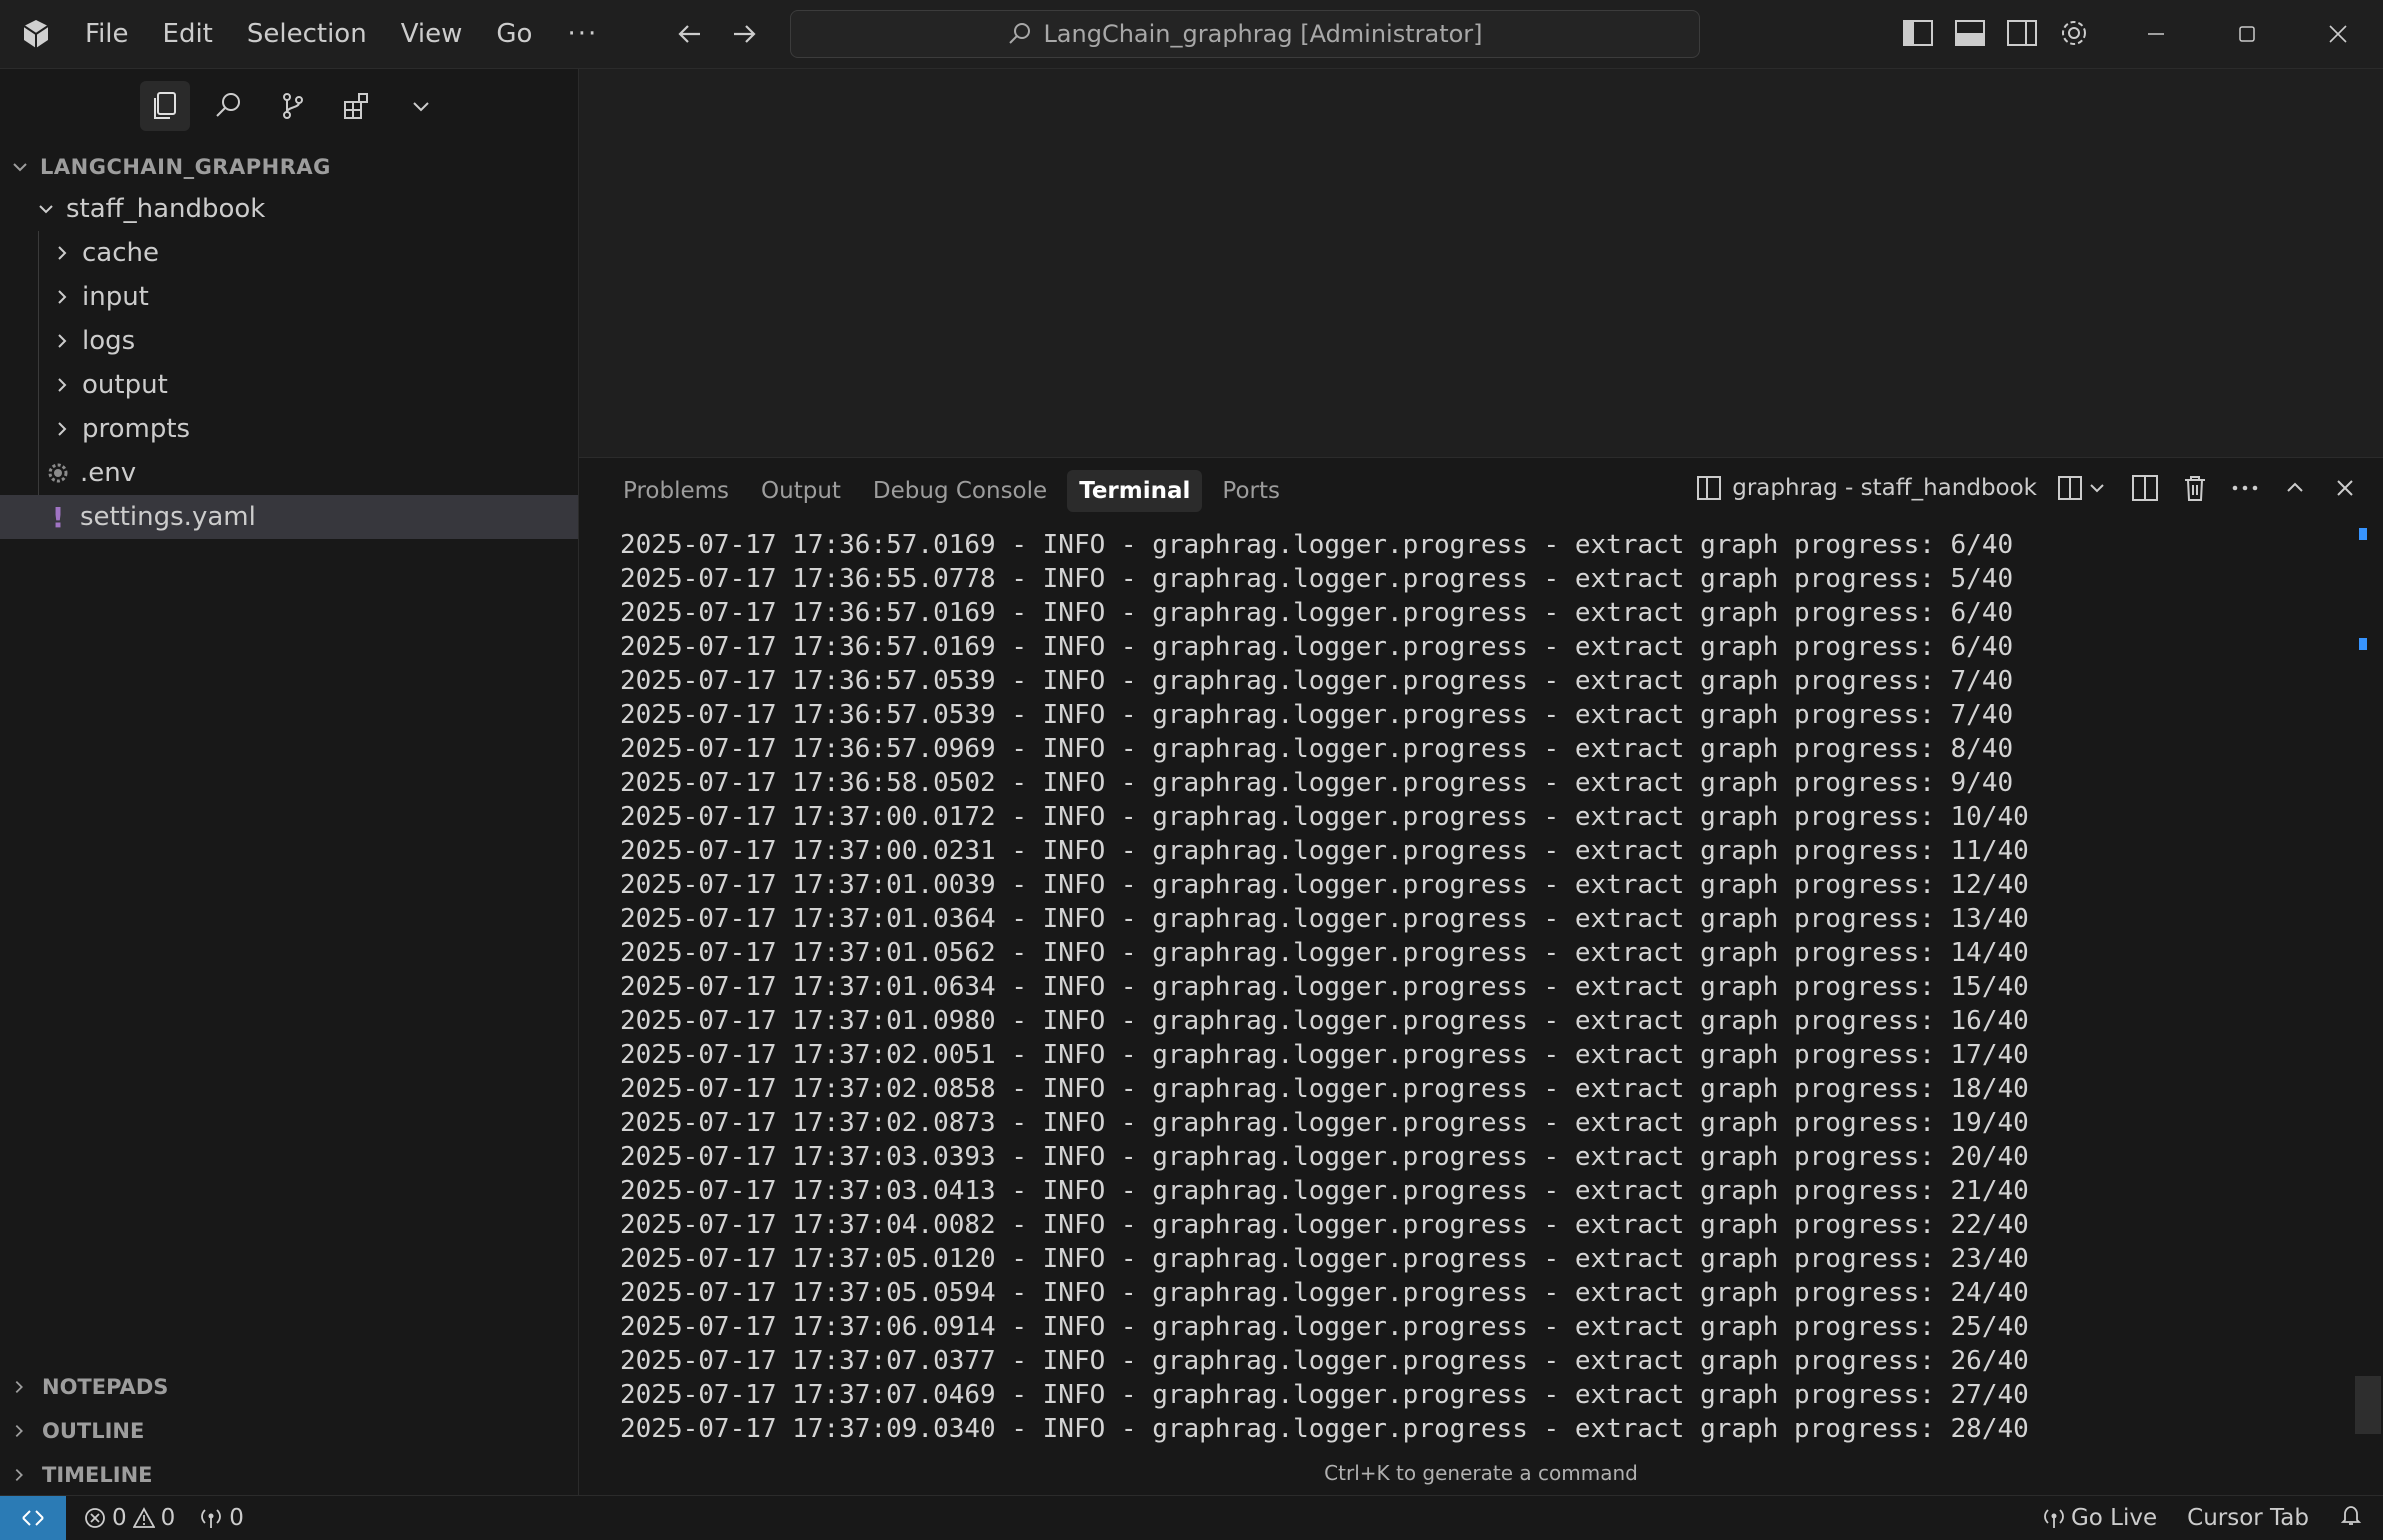  Describe the element at coordinates (129, 1518) in the screenshot. I see `problems-status: 0 0` at that location.